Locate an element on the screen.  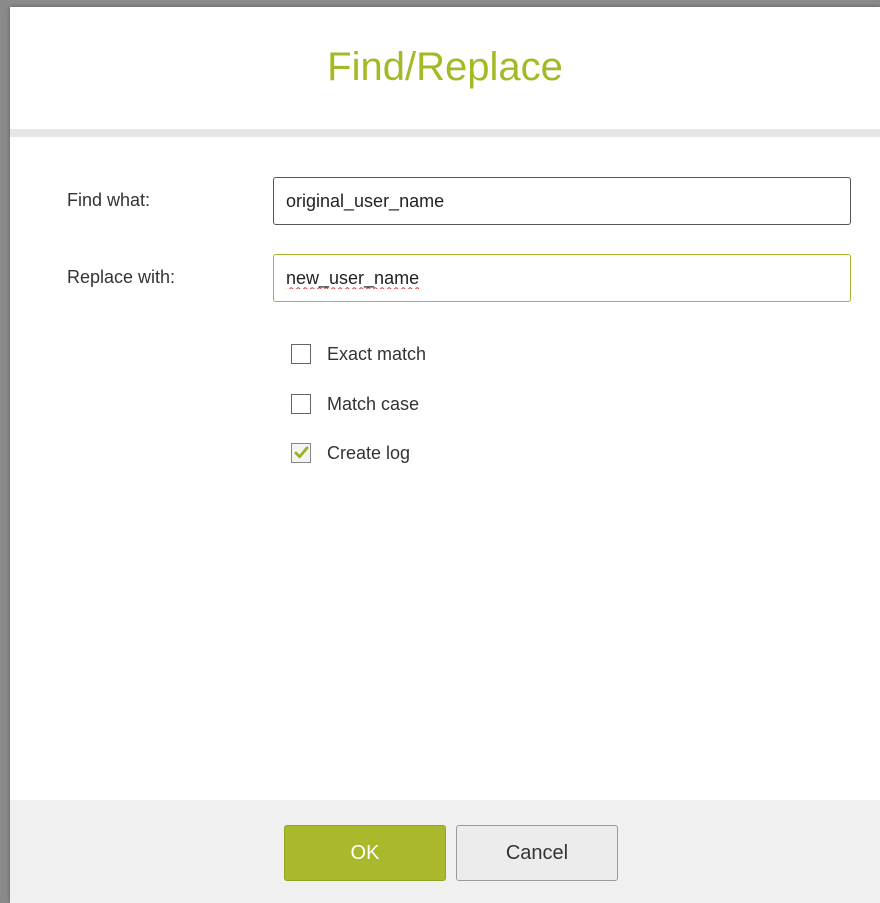
create-log-label: Create log is located at coordinates (369, 452).